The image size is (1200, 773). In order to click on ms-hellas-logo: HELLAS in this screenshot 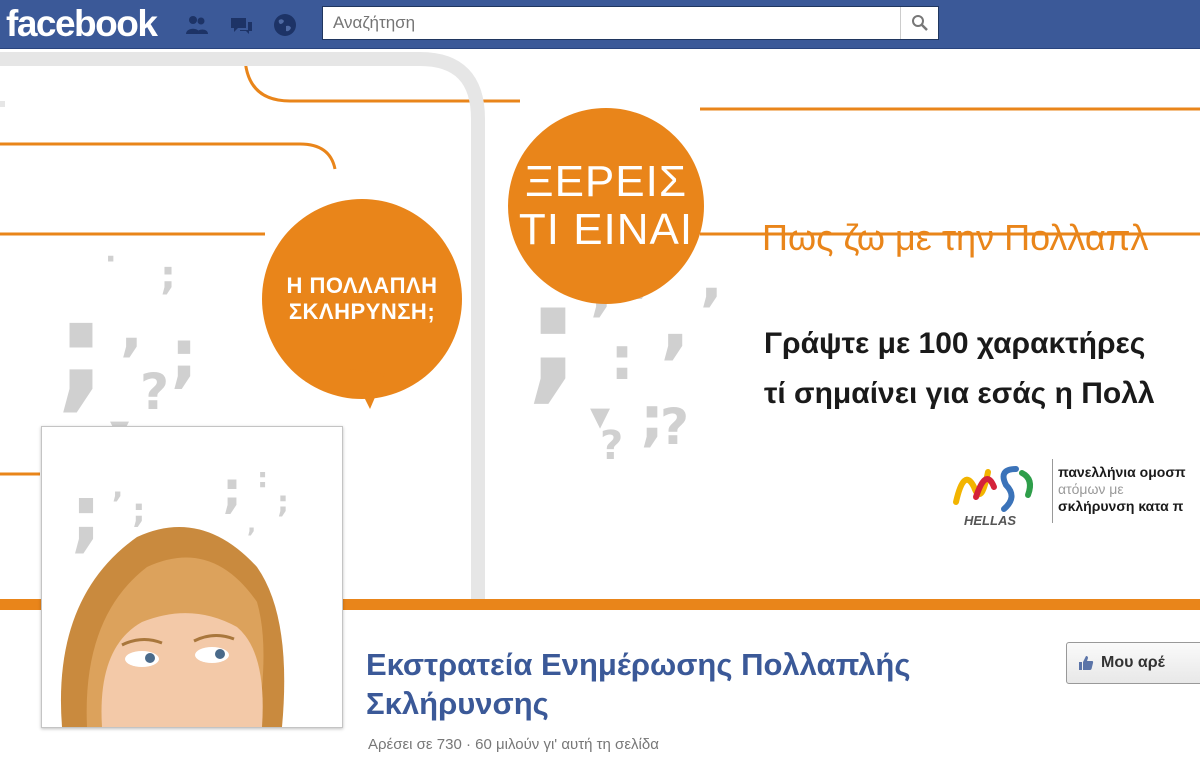, I will do `click(993, 497)`.